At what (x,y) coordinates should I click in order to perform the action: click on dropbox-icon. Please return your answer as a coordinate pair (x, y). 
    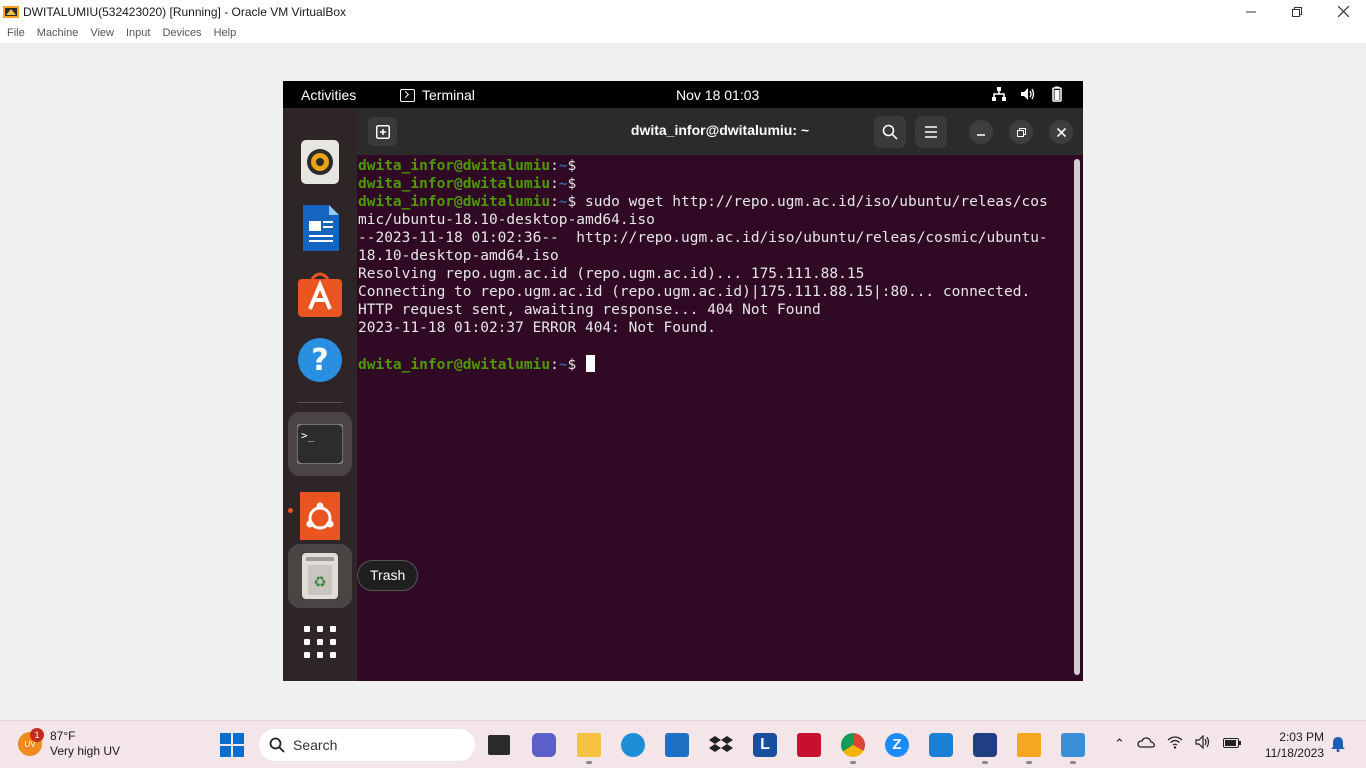
    Looking at the image, I should click on (721, 745).